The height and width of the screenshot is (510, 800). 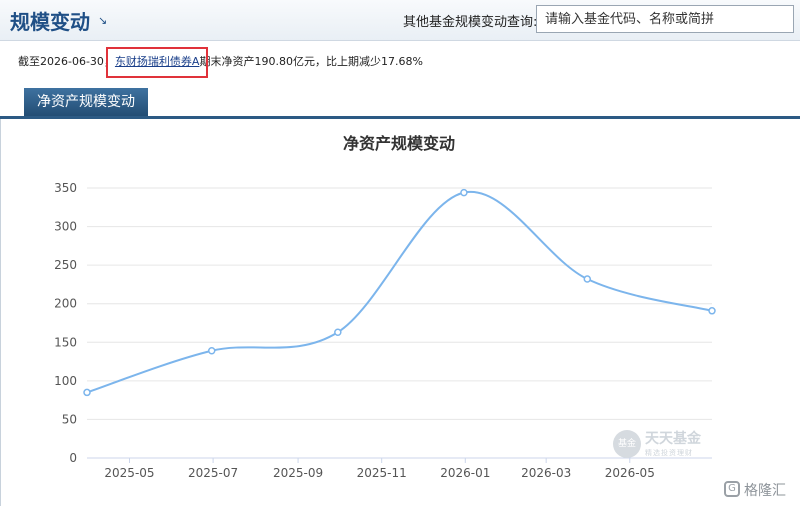 What do you see at coordinates (673, 439) in the screenshot?
I see `watermark-title: 天天基金` at bounding box center [673, 439].